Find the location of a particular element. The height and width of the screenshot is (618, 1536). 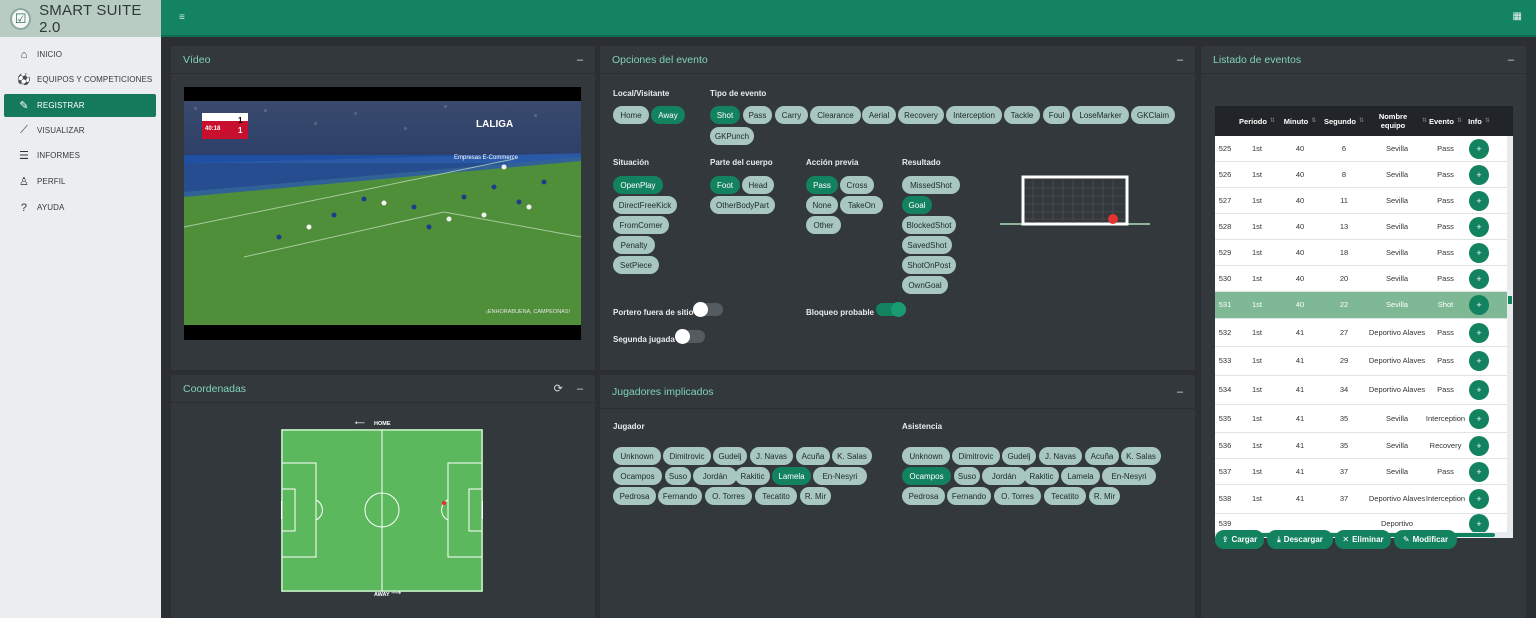

table-row: 529 1st 40 18 Sevilla Pass + is located at coordinates (1361, 253).